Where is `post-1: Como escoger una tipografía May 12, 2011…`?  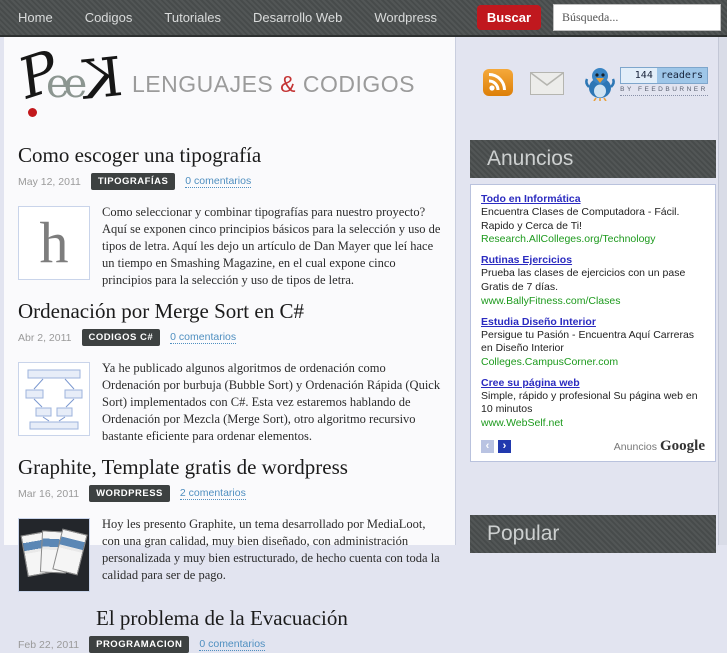
post-1: Como escoger una tipografía May 12, 2011… is located at coordinates (229, 216).